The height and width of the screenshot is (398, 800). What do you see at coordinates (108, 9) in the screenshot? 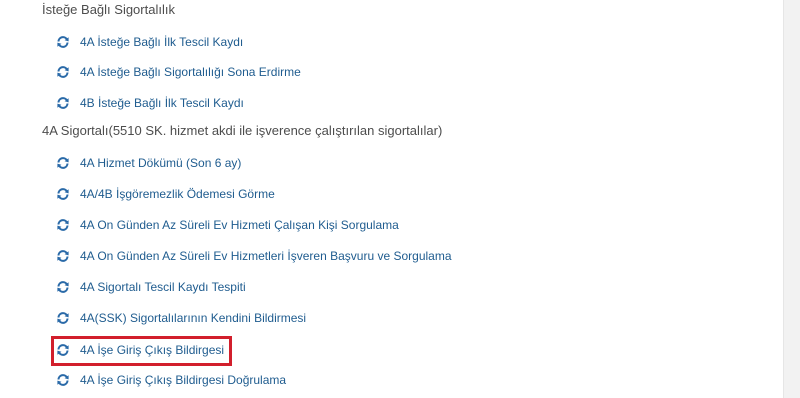
I see `section-title-isteğe-bagli: İsteğe Bağlı Sigortalılık` at bounding box center [108, 9].